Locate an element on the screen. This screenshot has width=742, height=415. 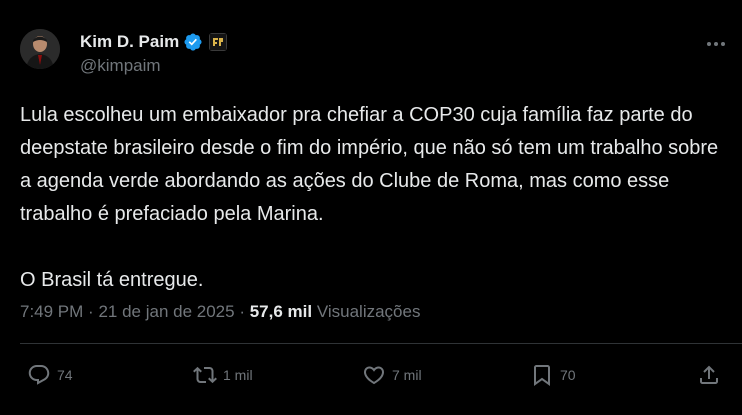
like-button: 7 mil is located at coordinates (392, 375).